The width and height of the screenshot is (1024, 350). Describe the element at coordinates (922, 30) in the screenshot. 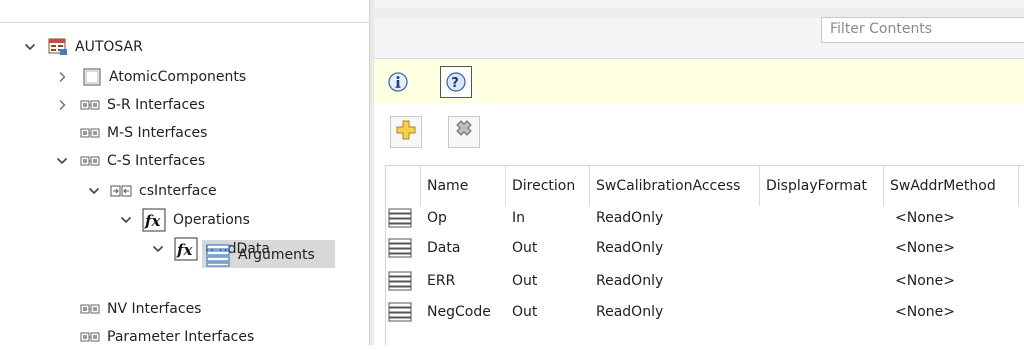

I see `filter-input: Filter Contents` at that location.